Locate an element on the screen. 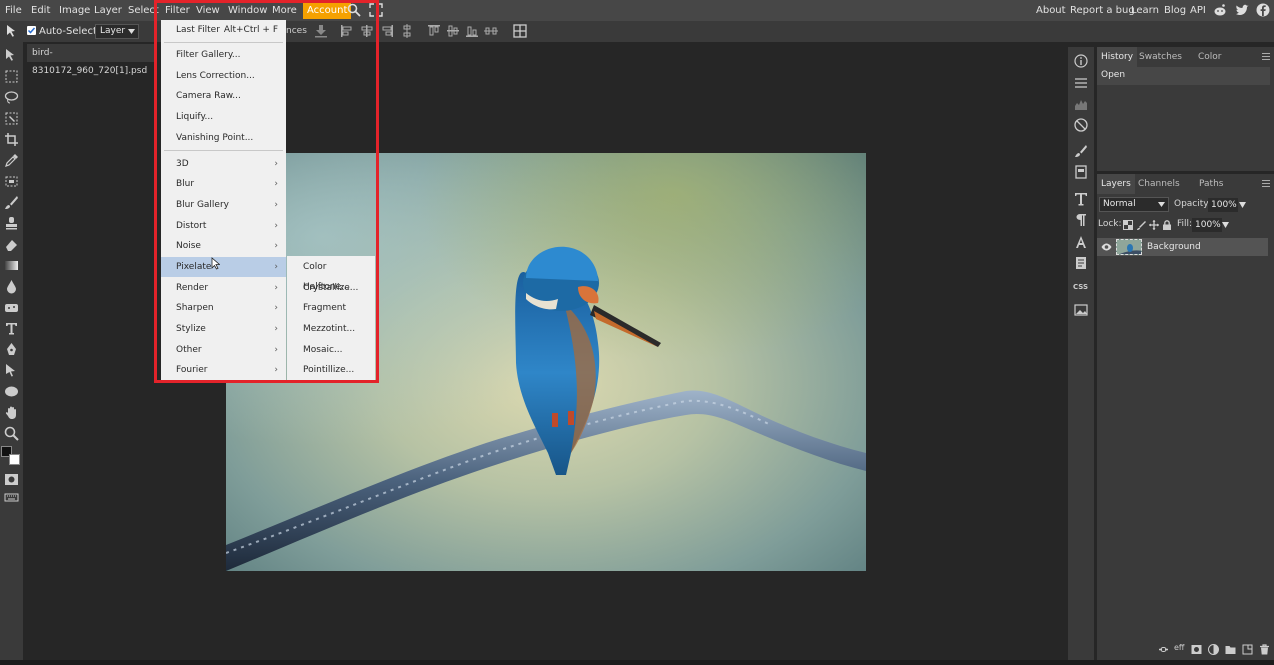  new-layer-icon is located at coordinates (1247, 649).